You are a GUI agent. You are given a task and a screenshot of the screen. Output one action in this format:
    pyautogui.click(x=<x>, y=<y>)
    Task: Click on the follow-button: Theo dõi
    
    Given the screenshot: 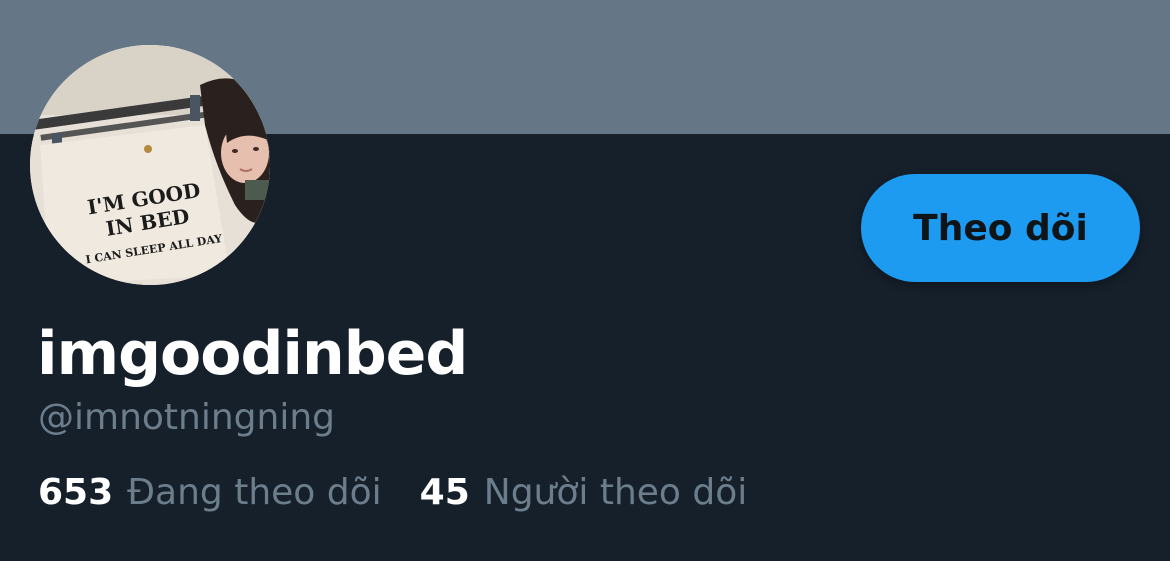 What is the action you would take?
    pyautogui.click(x=1000, y=228)
    